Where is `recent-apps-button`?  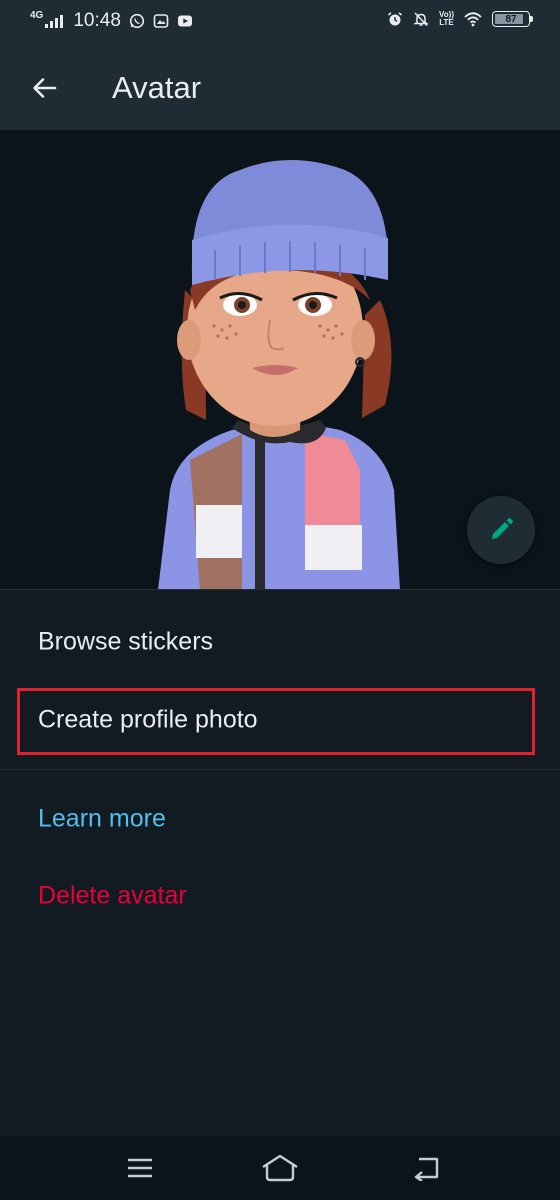 recent-apps-button is located at coordinates (140, 1168).